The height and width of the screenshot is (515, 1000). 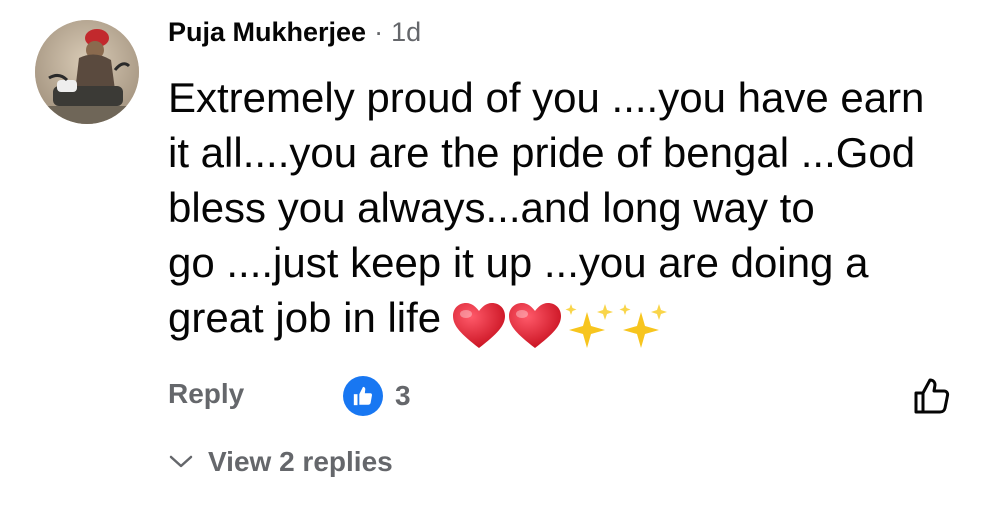 I want to click on view-replies-link: View 2 replies, so click(x=280, y=462).